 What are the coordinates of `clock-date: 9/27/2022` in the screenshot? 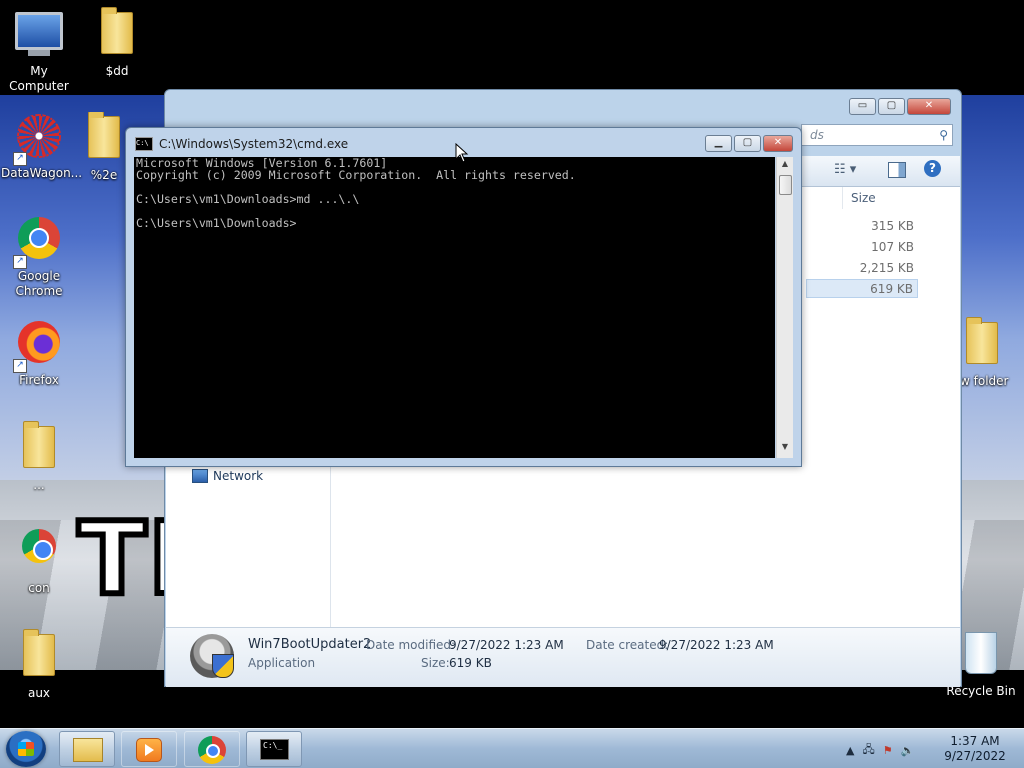 It's located at (975, 756).